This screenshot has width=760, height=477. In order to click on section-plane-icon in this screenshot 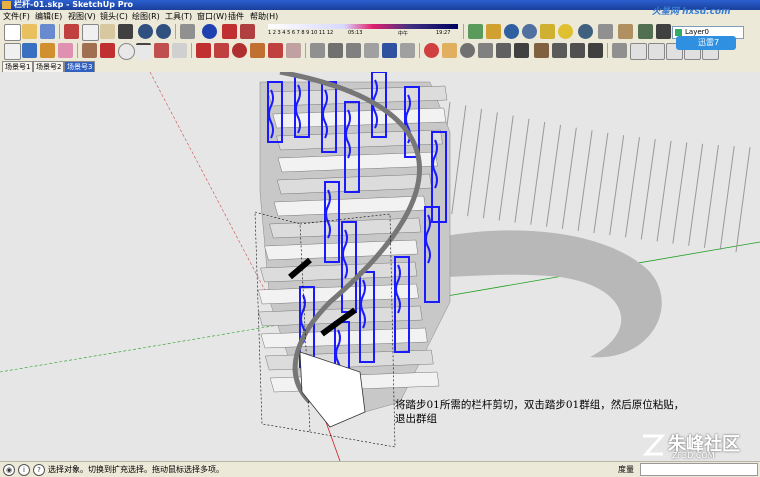, I will do `click(663, 31)`.